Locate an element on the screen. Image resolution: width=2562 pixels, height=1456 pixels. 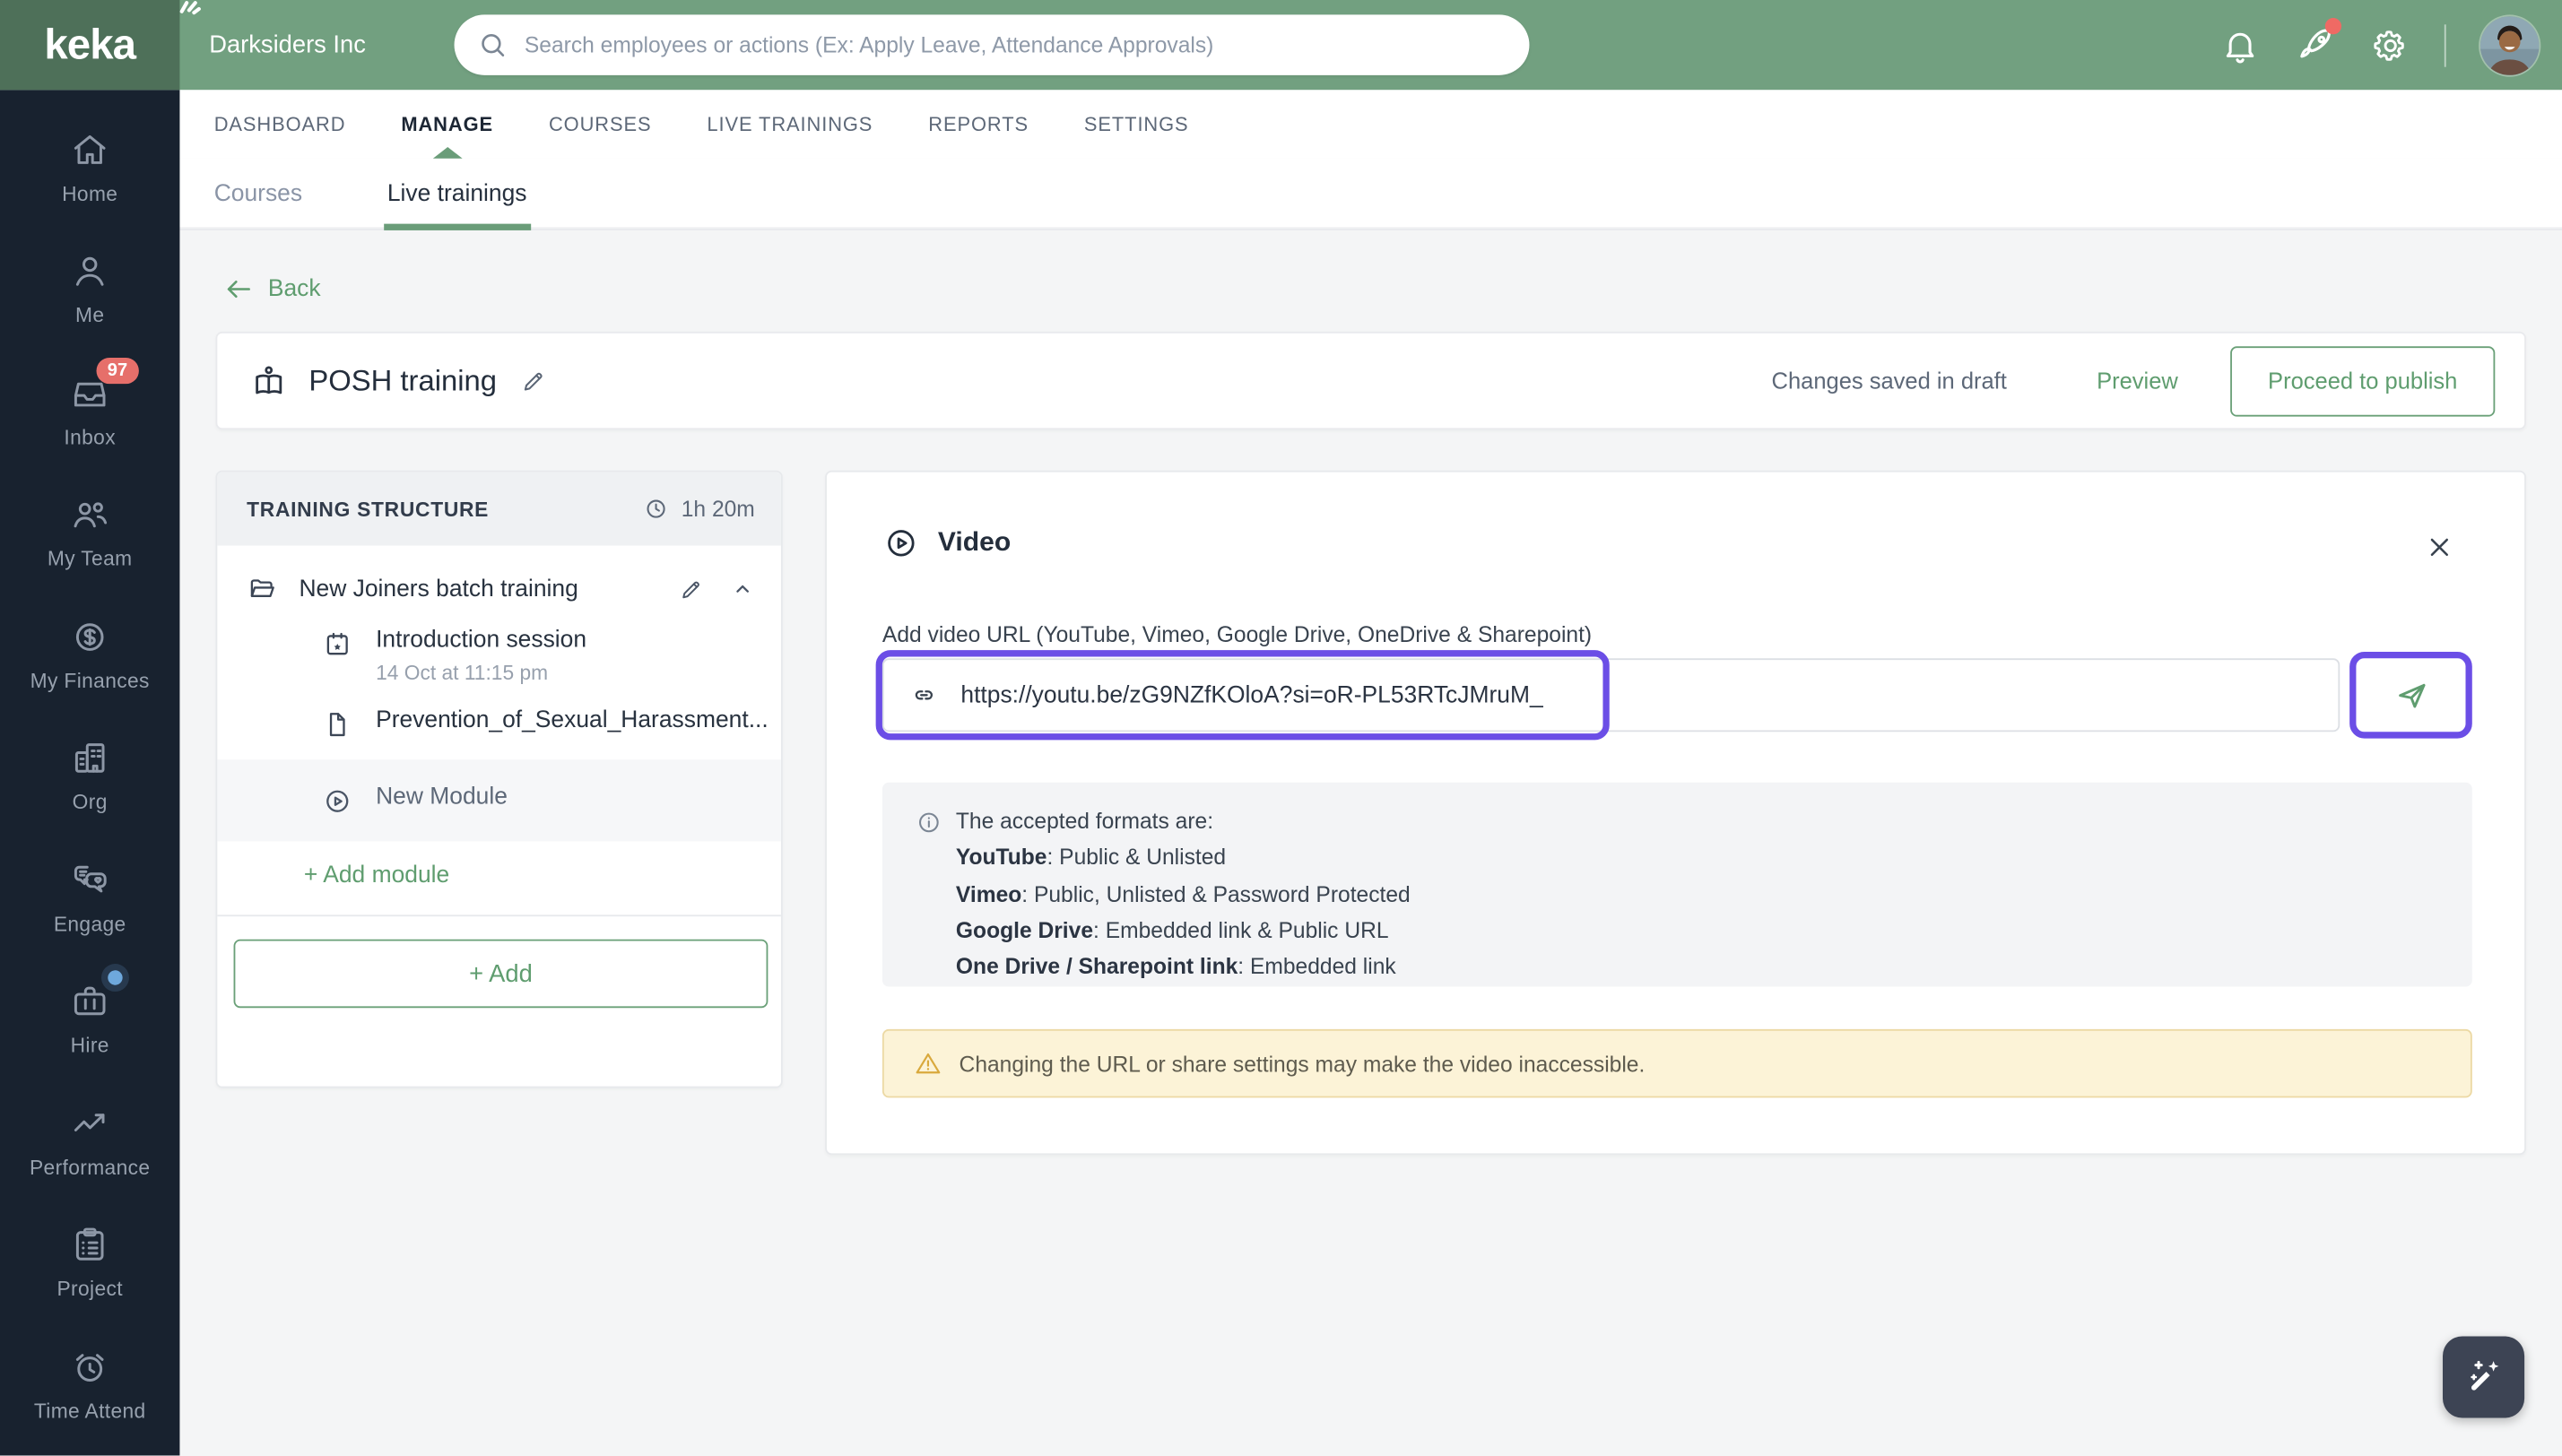
training-book-icon is located at coordinates (269, 381).